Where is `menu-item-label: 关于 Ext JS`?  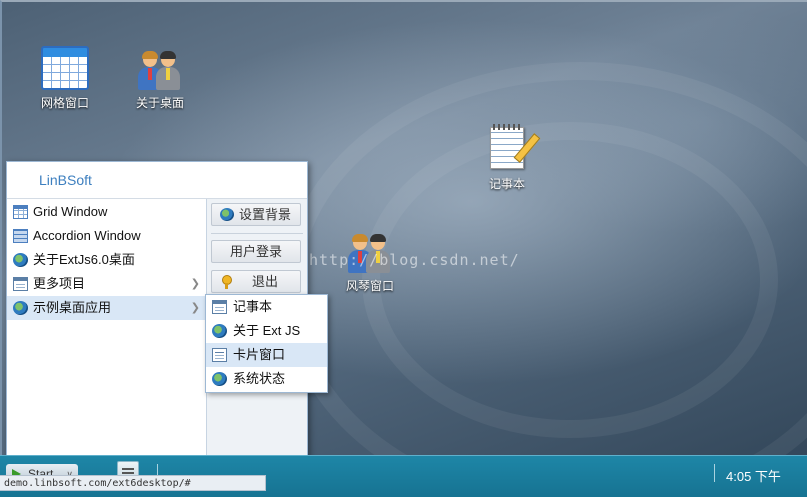 menu-item-label: 关于 Ext JS is located at coordinates (267, 330).